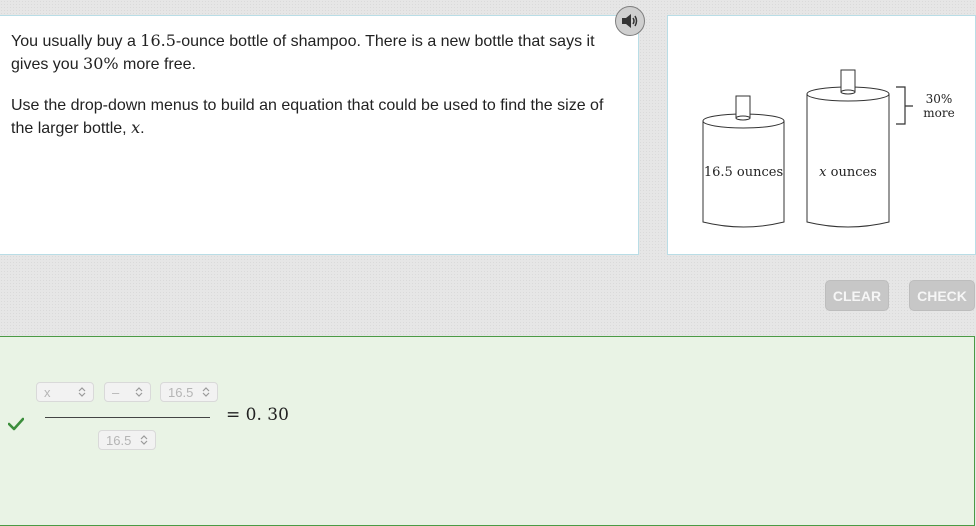 The height and width of the screenshot is (526, 976). Describe the element at coordinates (101, 63) in the screenshot. I see `math-value-30-percent: 30%` at that location.